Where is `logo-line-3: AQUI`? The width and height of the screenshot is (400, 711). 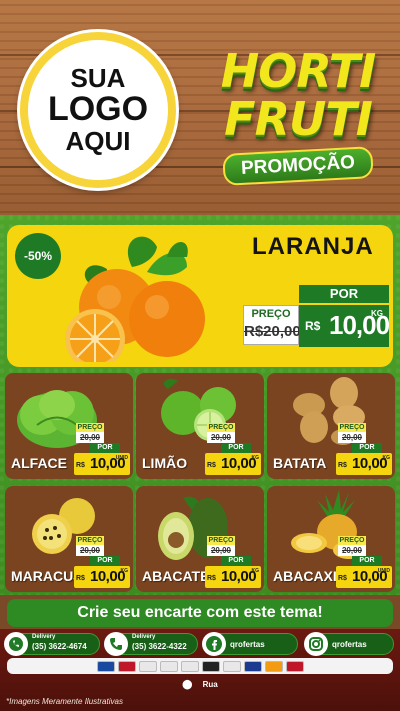 logo-line-3: AQUI is located at coordinates (98, 140).